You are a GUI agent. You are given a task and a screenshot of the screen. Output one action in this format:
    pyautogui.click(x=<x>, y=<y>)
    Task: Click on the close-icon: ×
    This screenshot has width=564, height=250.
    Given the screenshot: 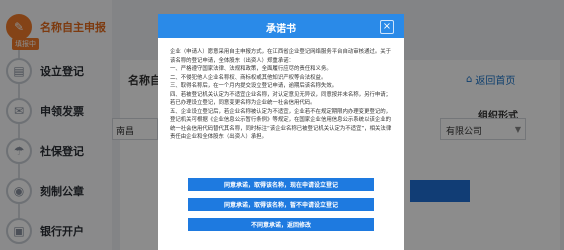 What is the action you would take?
    pyautogui.click(x=387, y=27)
    